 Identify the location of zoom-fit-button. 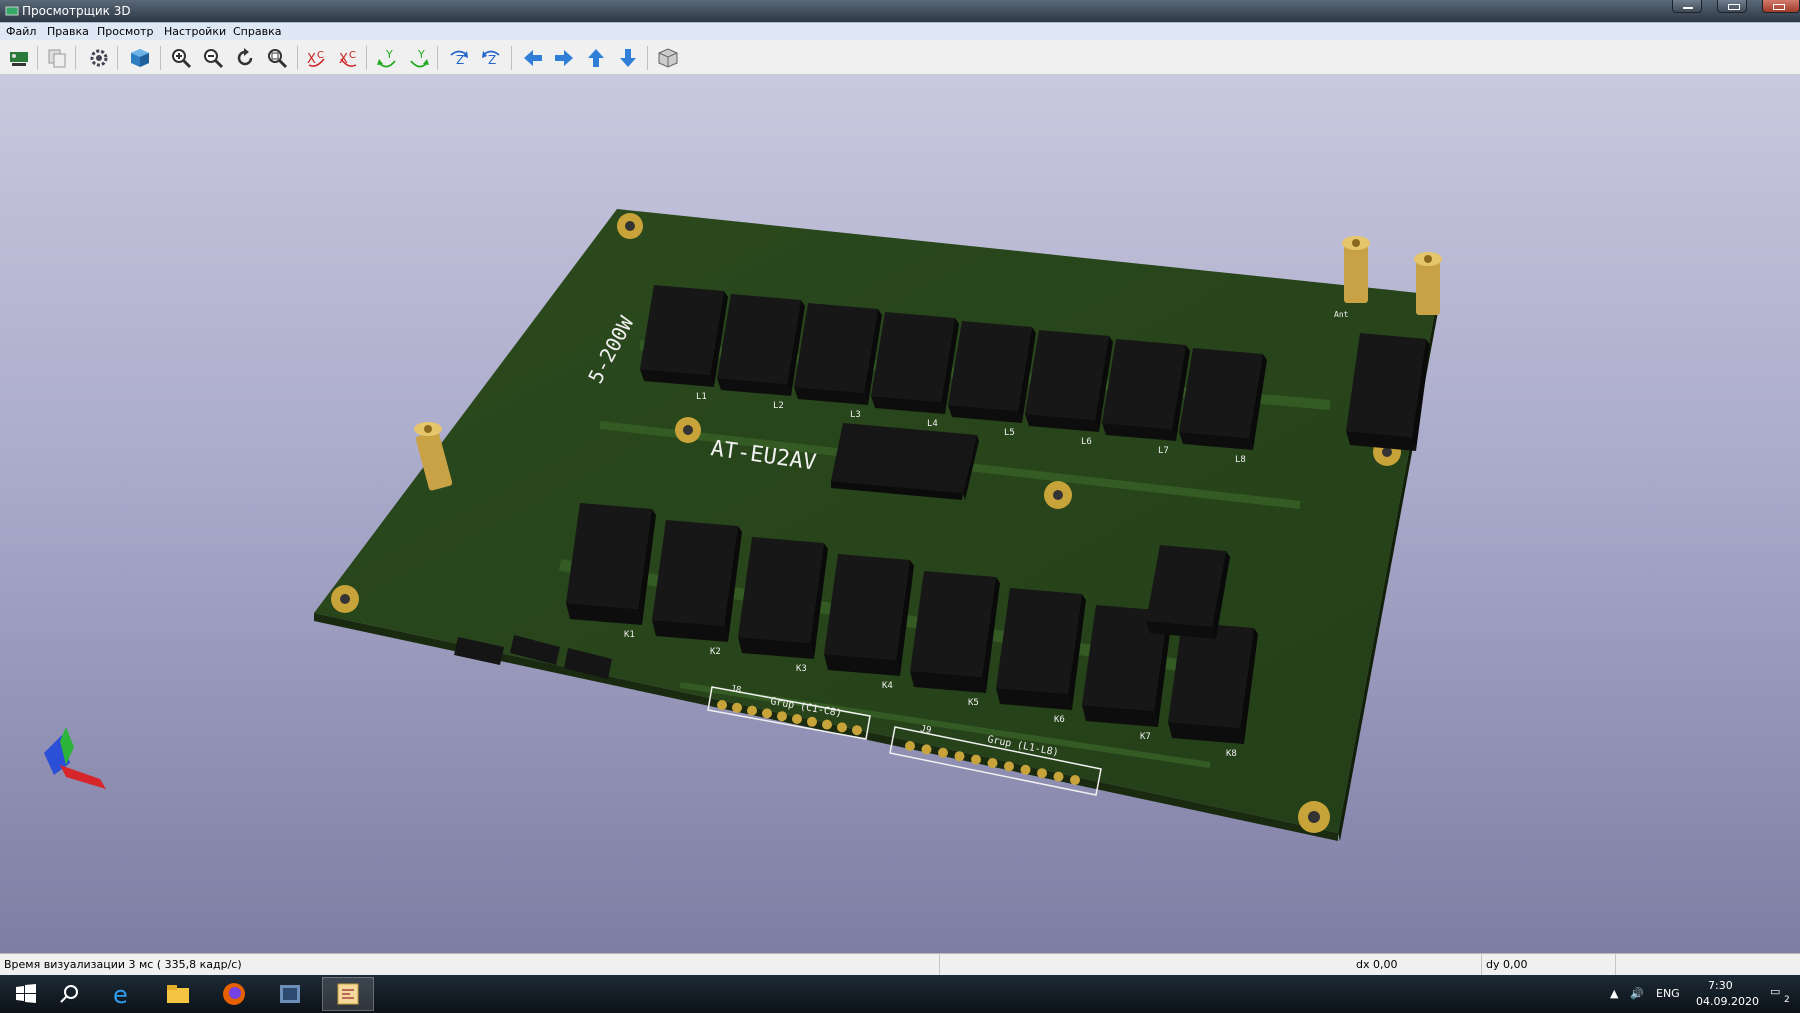
(277, 58).